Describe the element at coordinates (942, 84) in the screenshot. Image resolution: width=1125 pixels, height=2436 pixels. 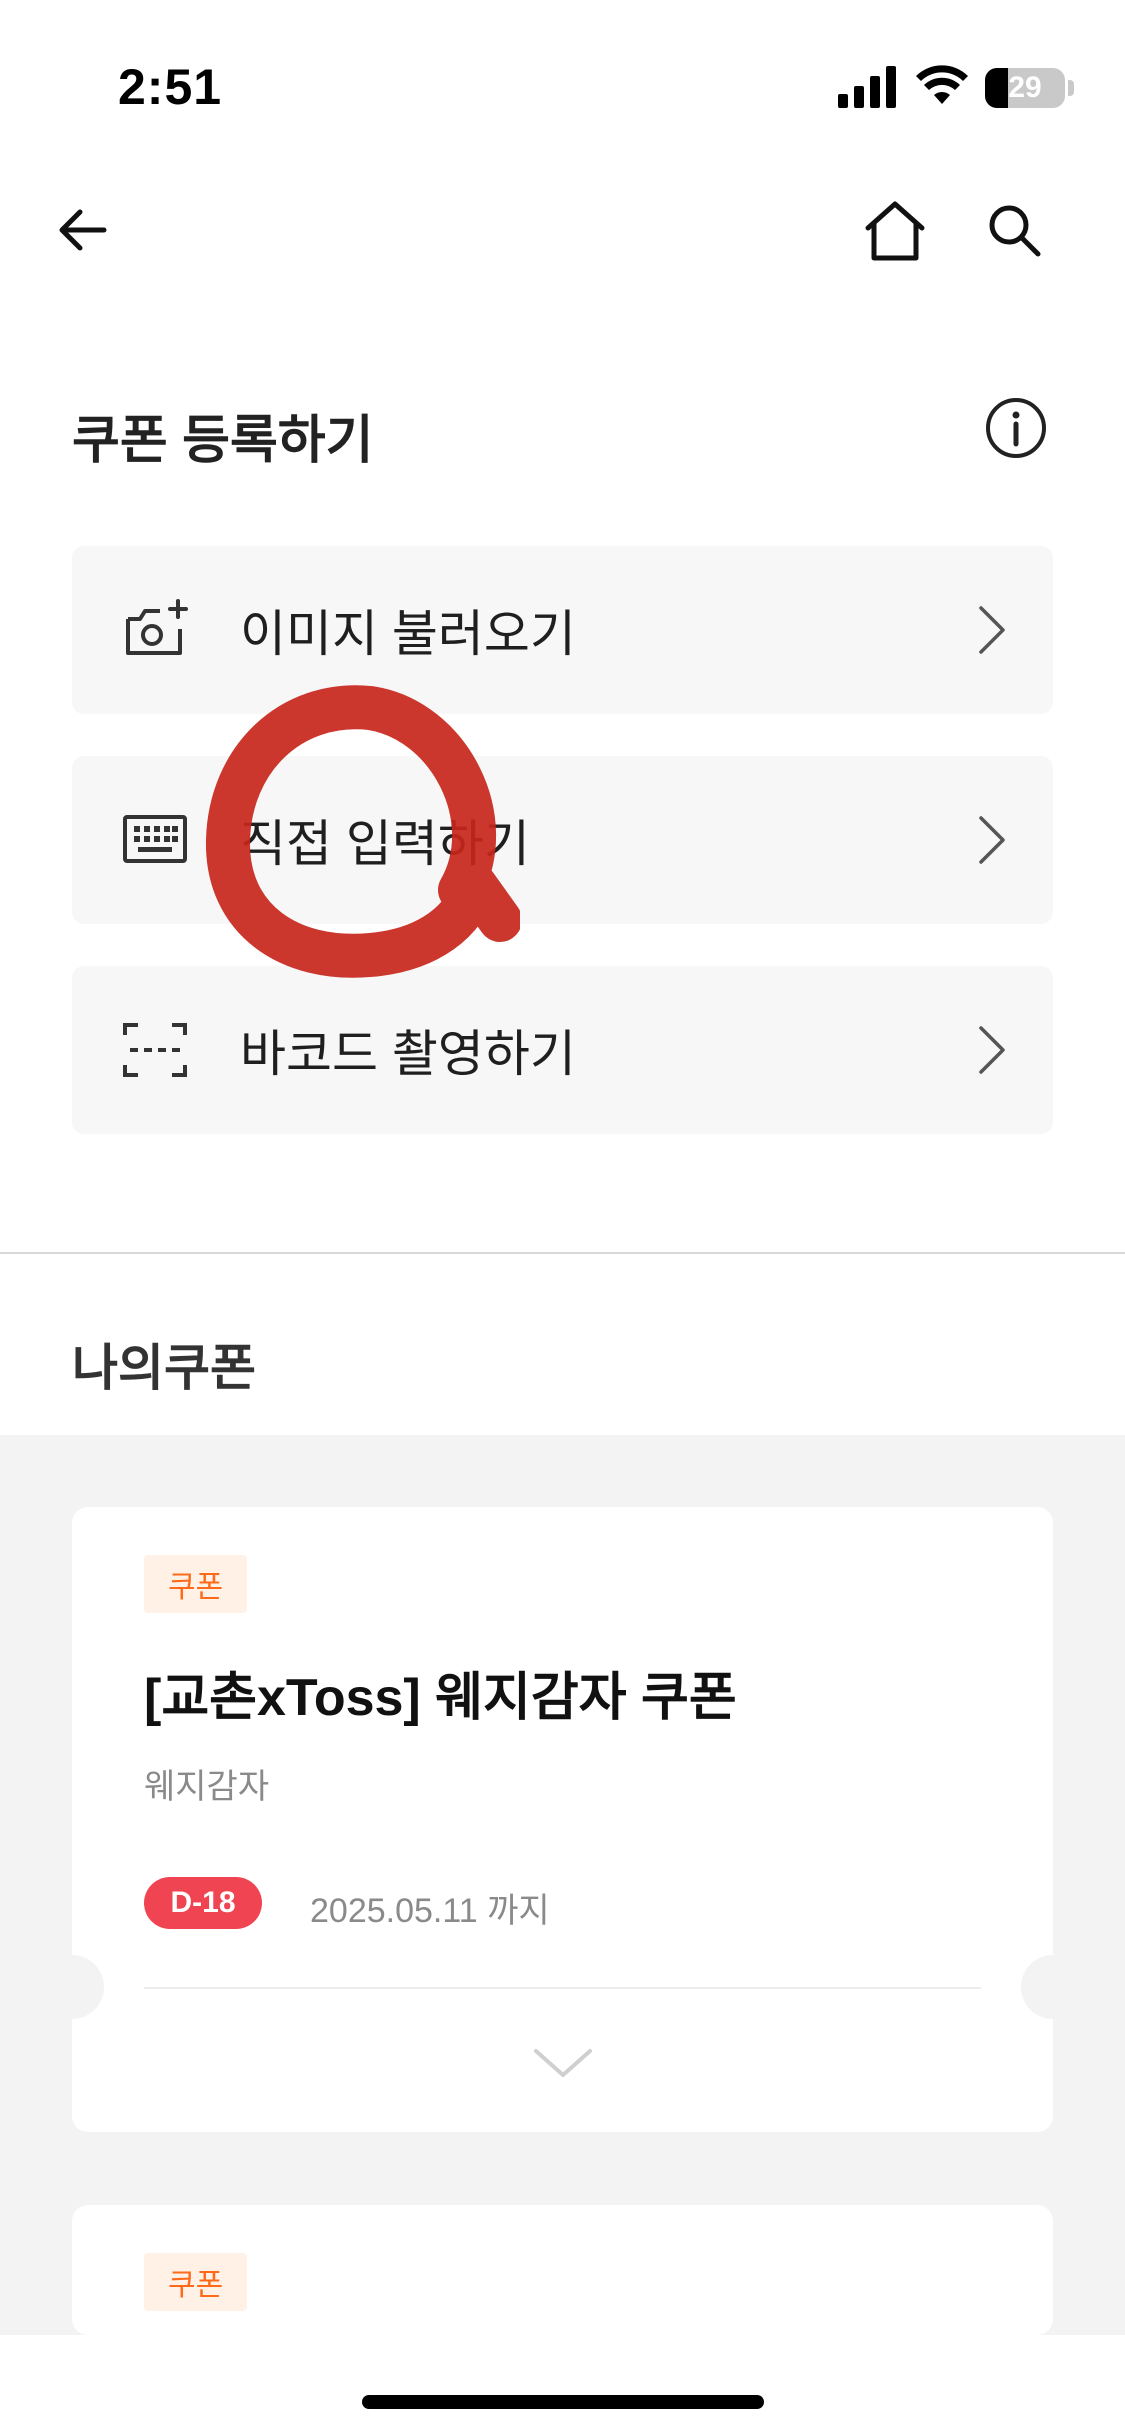
I see `wifi-icon` at that location.